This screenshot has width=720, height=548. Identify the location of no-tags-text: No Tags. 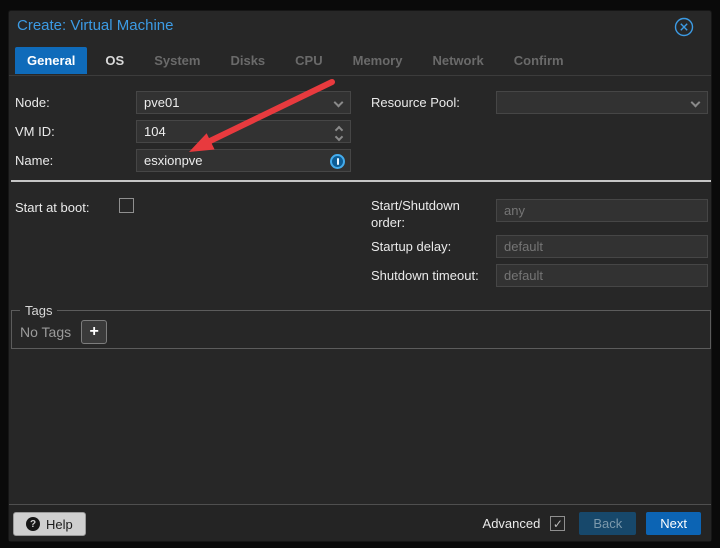
(46, 332).